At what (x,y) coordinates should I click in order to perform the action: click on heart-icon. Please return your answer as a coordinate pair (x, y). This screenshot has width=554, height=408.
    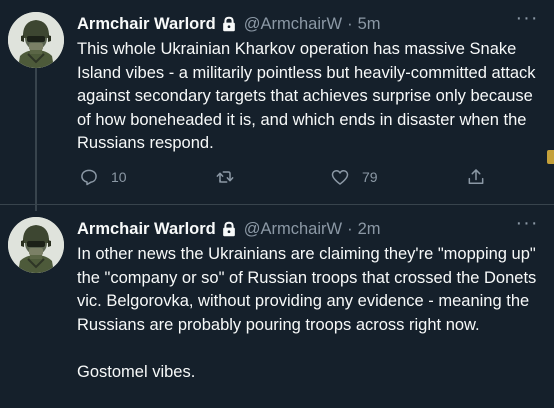
    Looking at the image, I should click on (340, 177).